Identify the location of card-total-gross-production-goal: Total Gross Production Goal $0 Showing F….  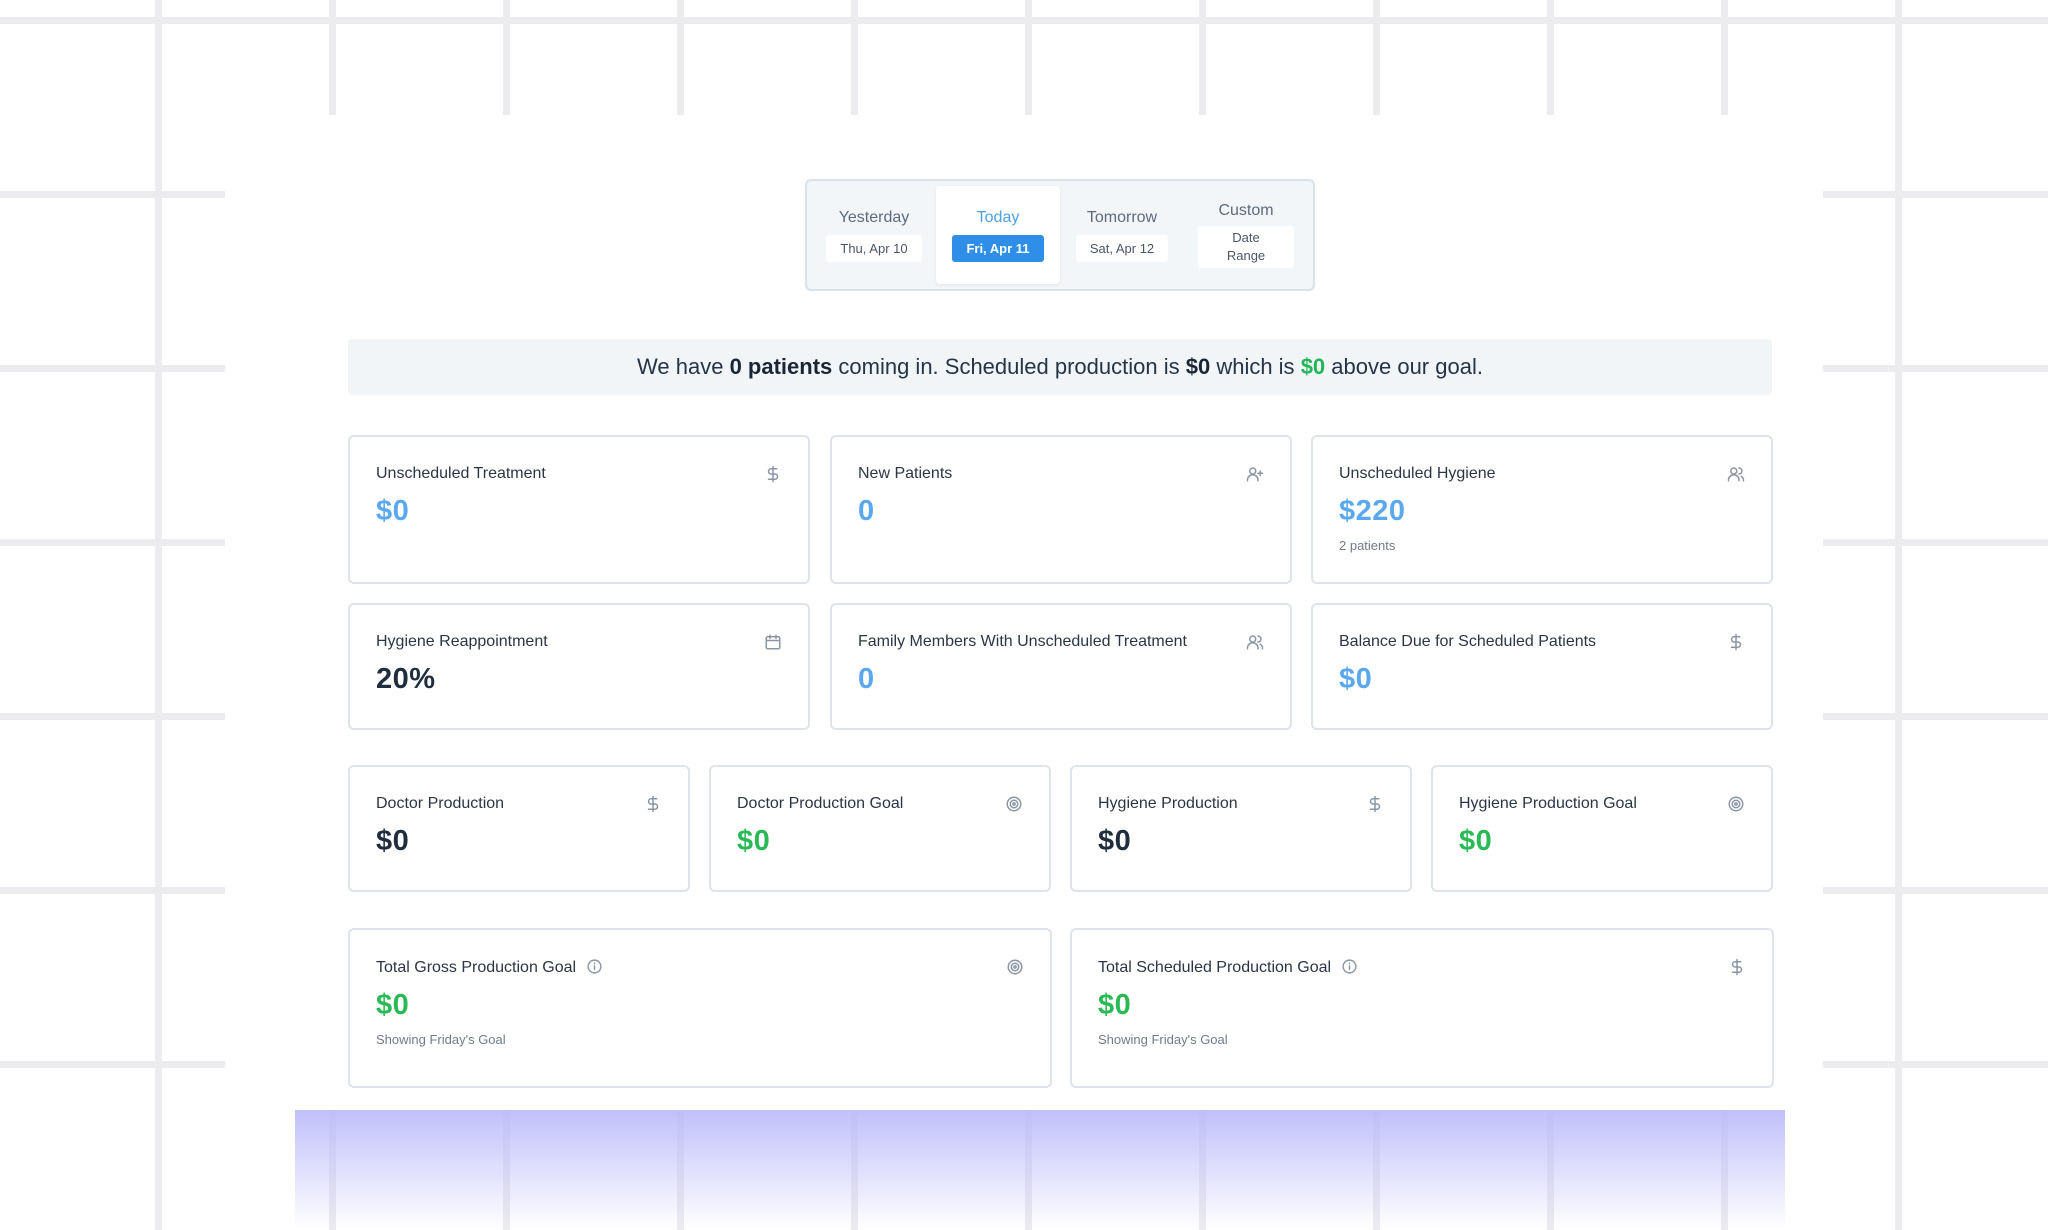
(700, 1008).